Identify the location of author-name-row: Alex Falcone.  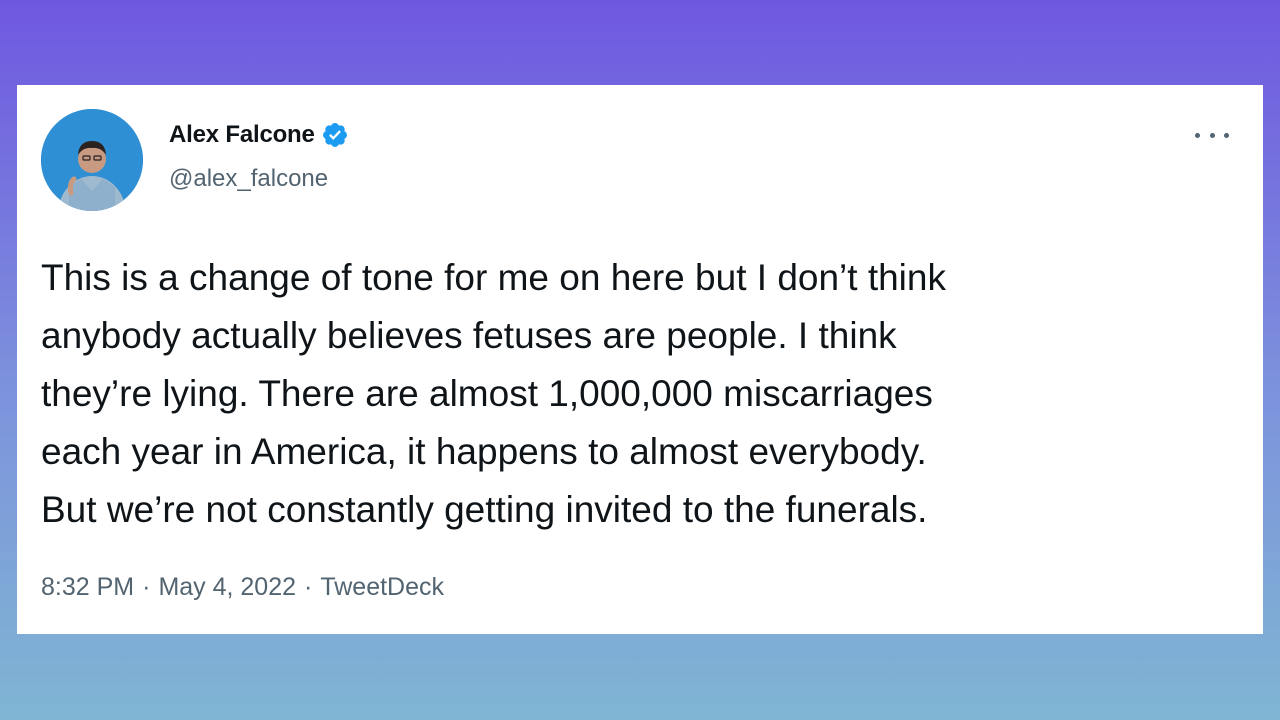
(259, 135).